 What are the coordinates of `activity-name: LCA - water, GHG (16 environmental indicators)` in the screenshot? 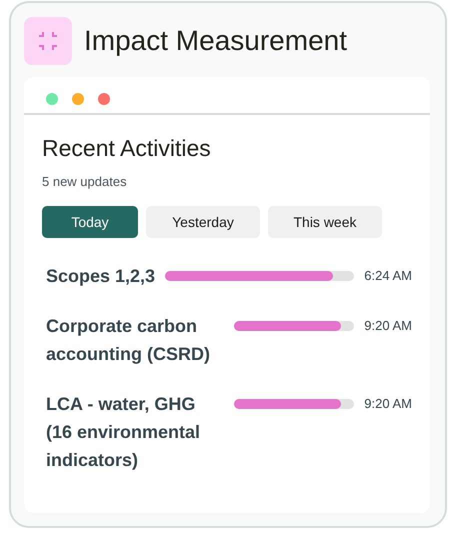 It's located at (124, 432).